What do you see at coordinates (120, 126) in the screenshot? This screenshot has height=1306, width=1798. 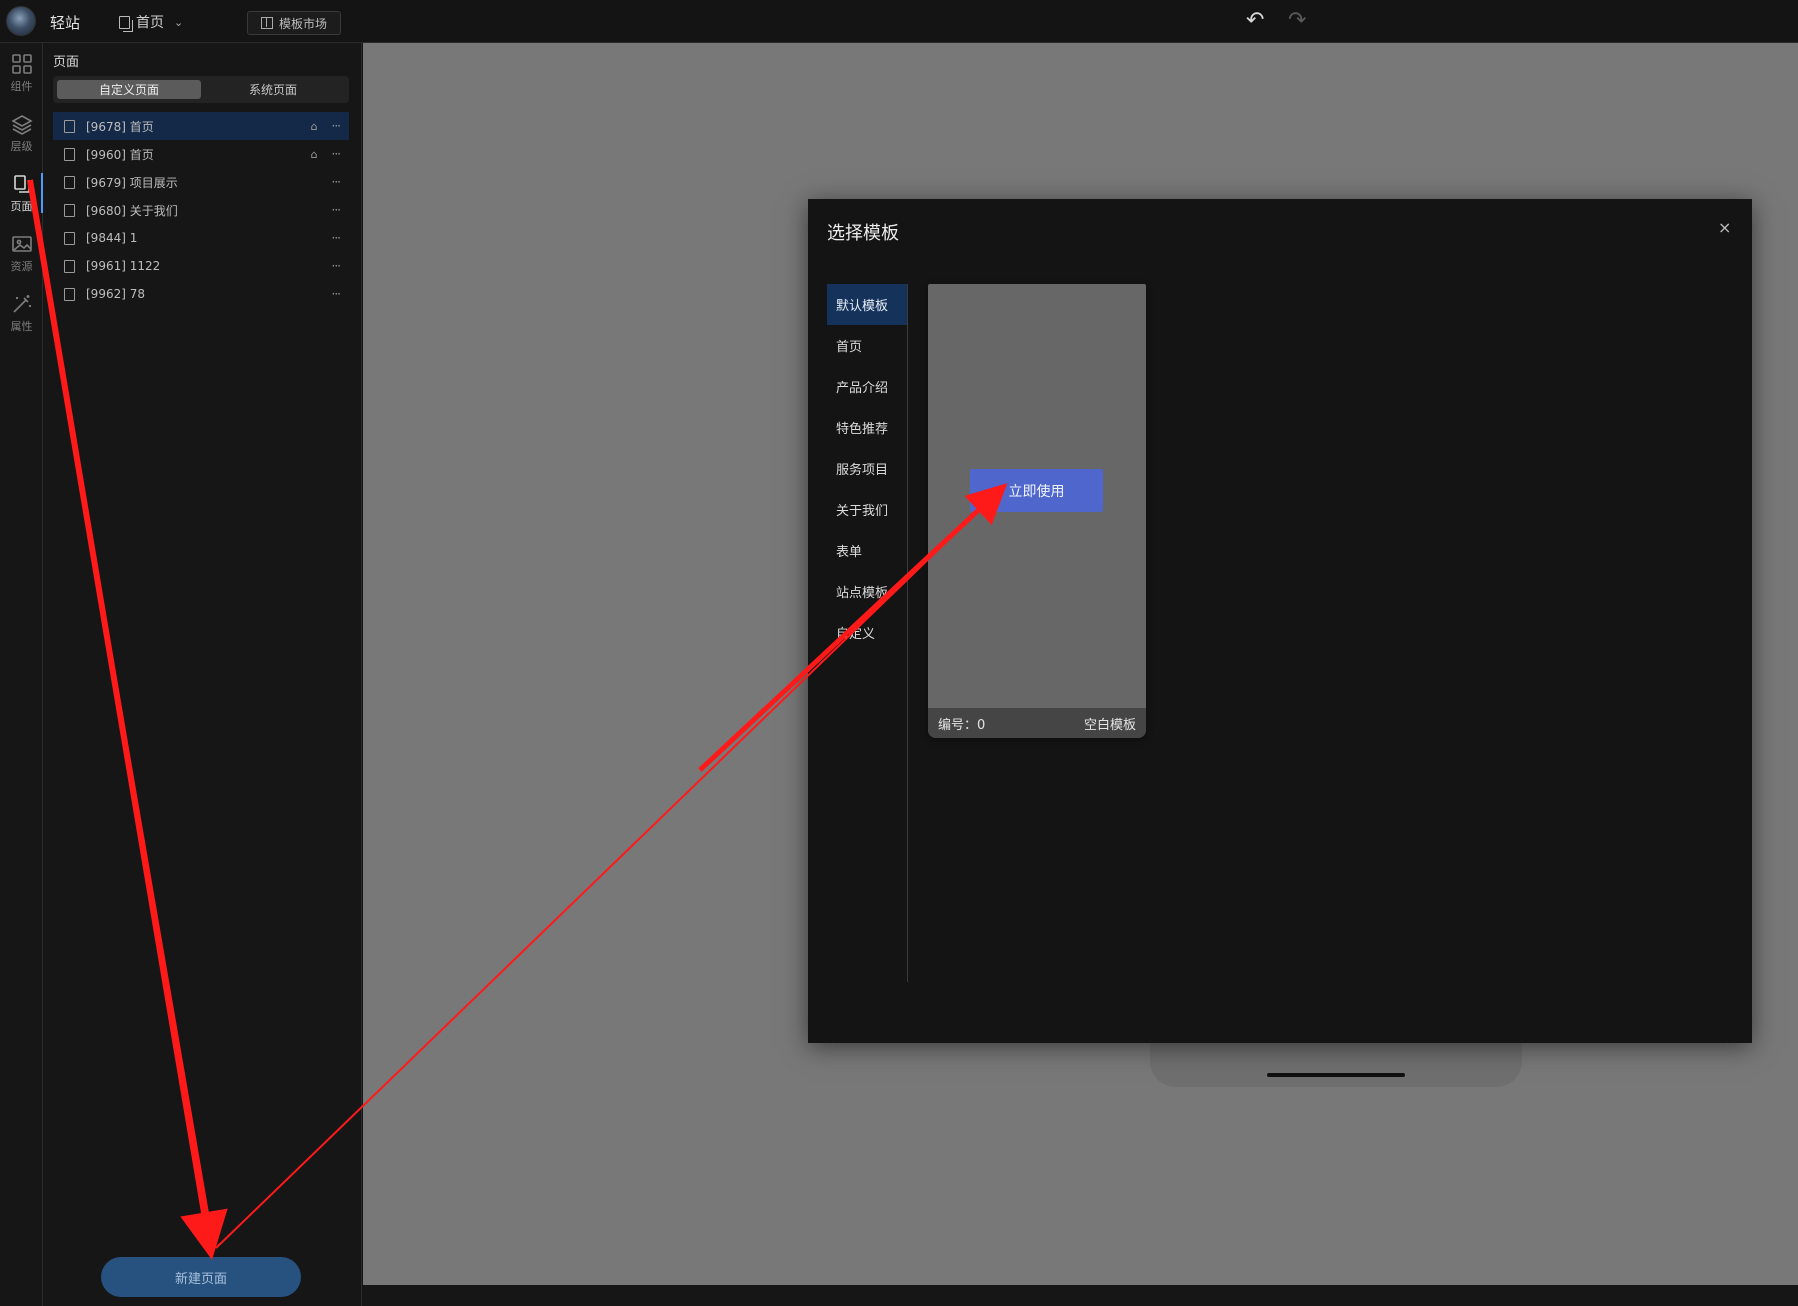 I see `page-name: [9678] 首页` at bounding box center [120, 126].